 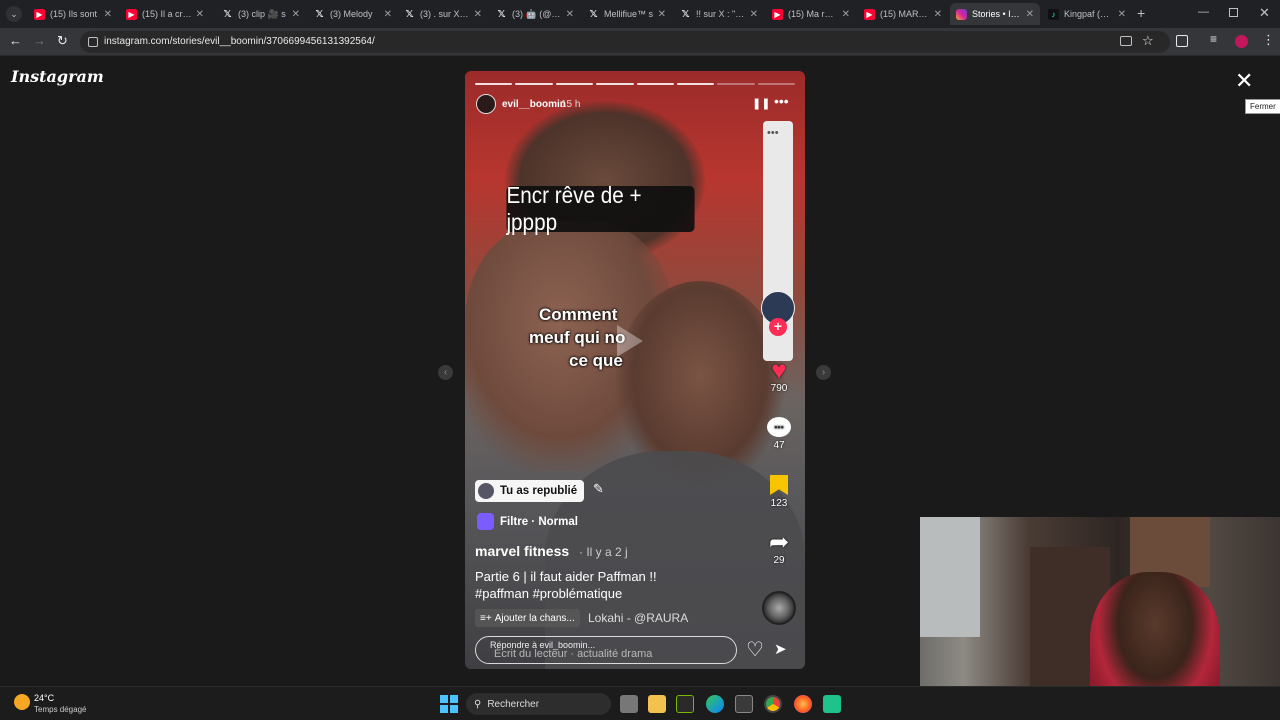 I want to click on webcam-window, so click(x=950, y=577).